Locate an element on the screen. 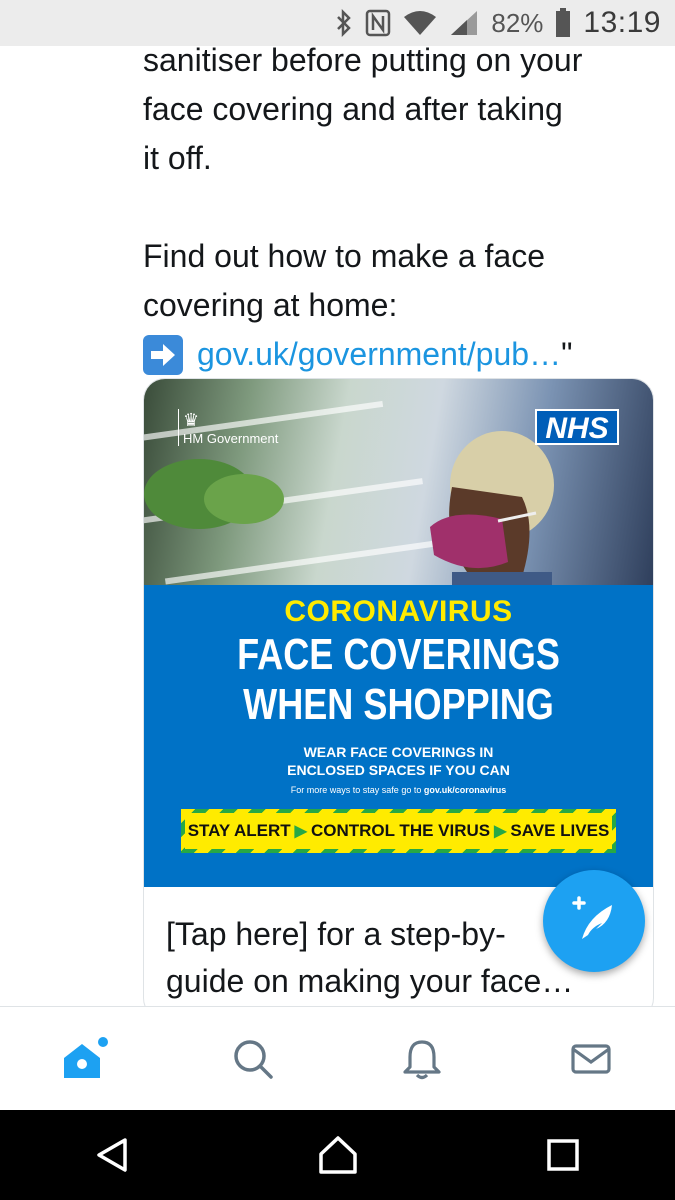 This screenshot has width=675, height=1200. battery-percent: 82% is located at coordinates (517, 22).